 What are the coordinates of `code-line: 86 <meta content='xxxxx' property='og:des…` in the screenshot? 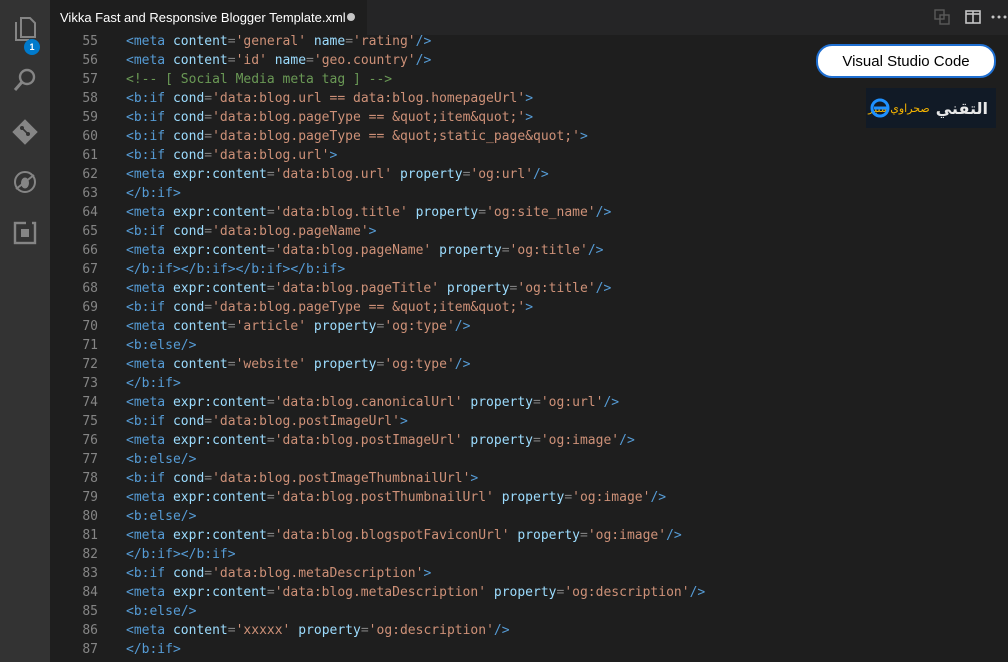 It's located at (529, 630).